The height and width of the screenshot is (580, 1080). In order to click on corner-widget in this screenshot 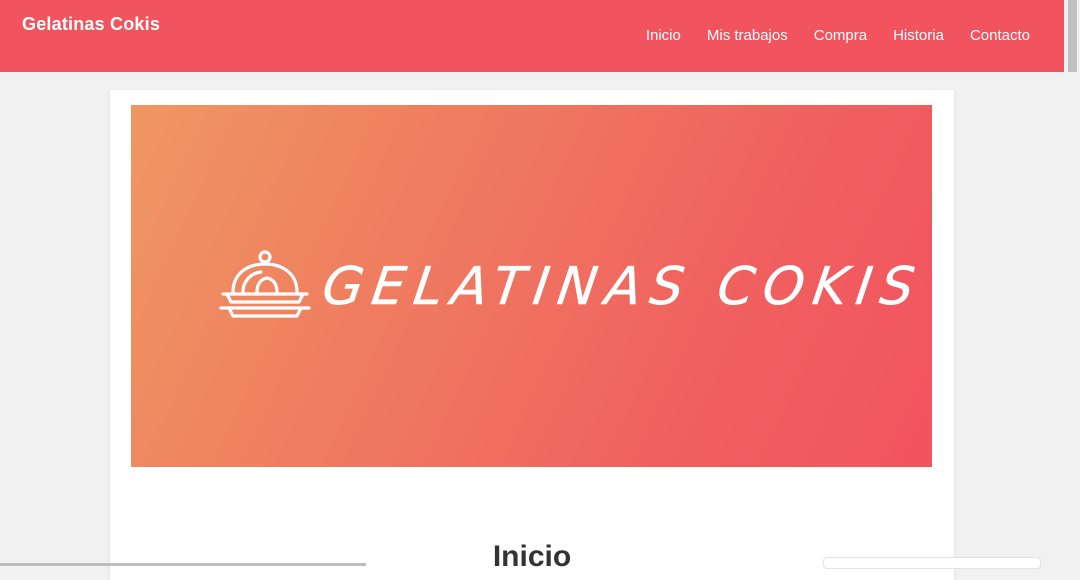, I will do `click(932, 563)`.